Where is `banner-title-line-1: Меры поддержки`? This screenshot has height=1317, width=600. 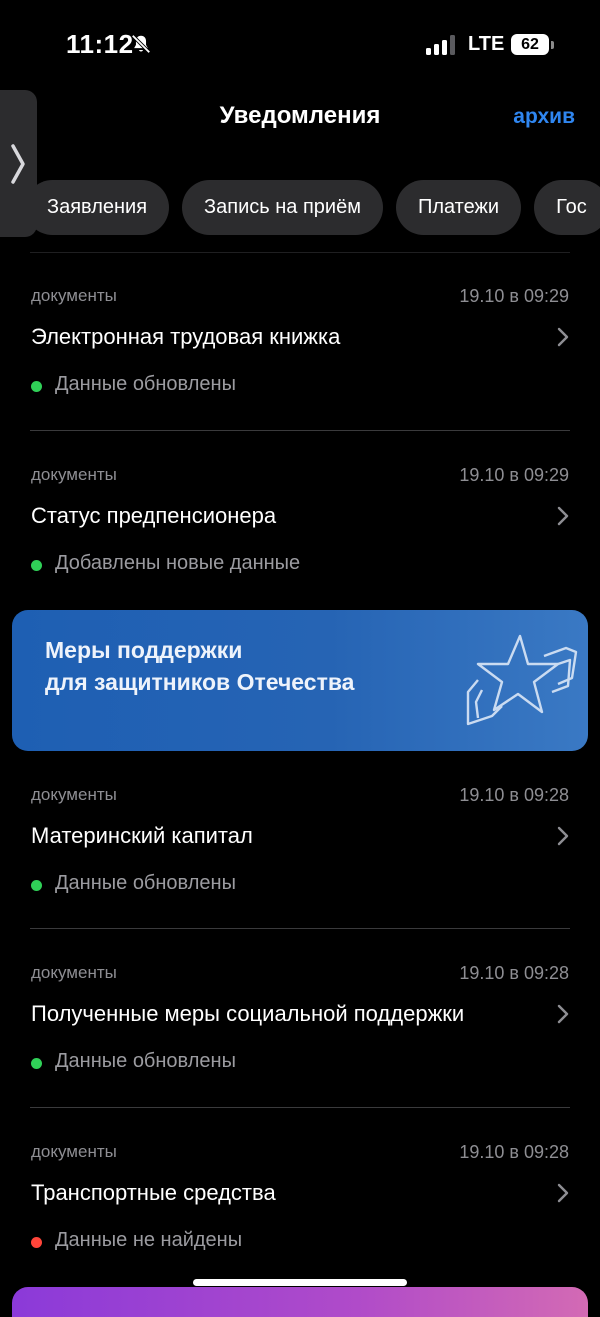
banner-title-line-1: Меры поддержки is located at coordinates (144, 650).